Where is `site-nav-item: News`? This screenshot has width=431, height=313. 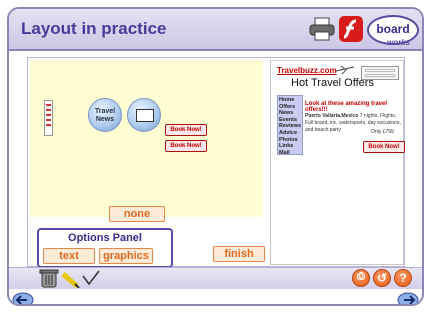
site-nav-item: News is located at coordinates (286, 113).